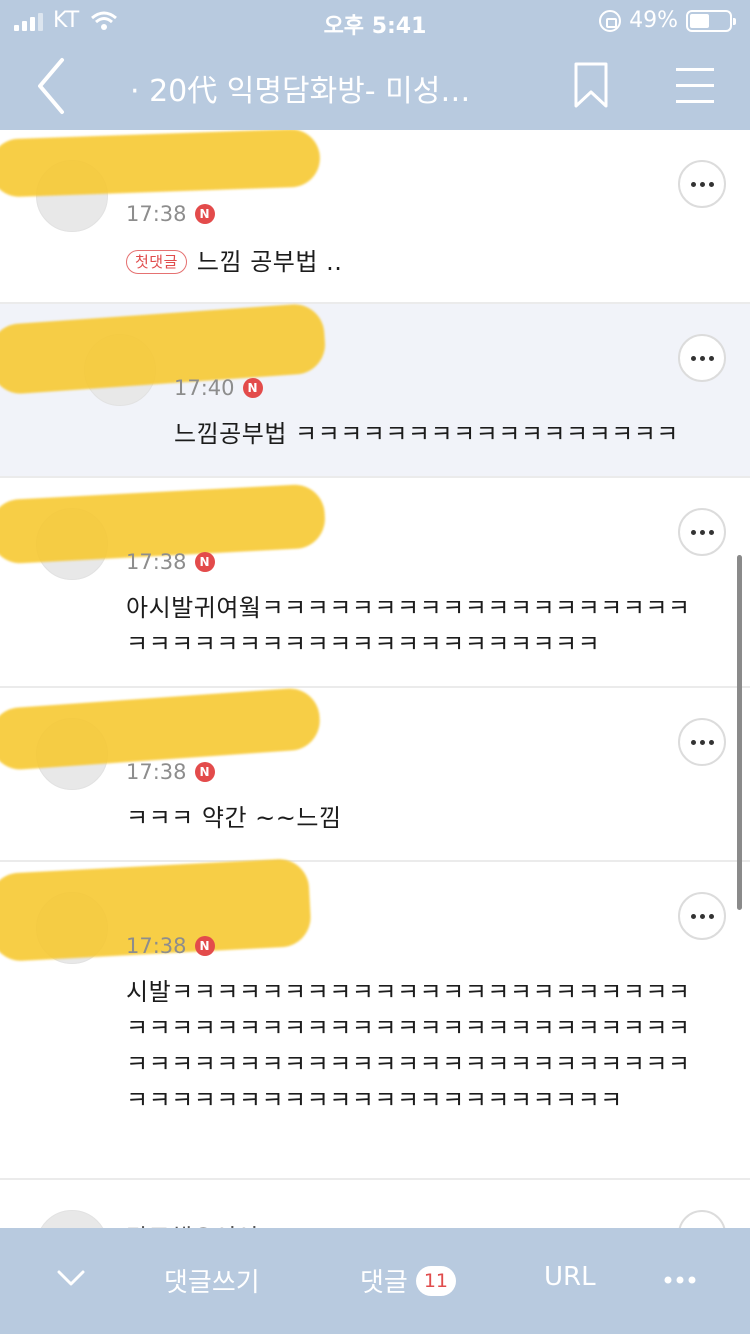 The width and height of the screenshot is (750, 1334). I want to click on url-button: URL, so click(570, 1277).